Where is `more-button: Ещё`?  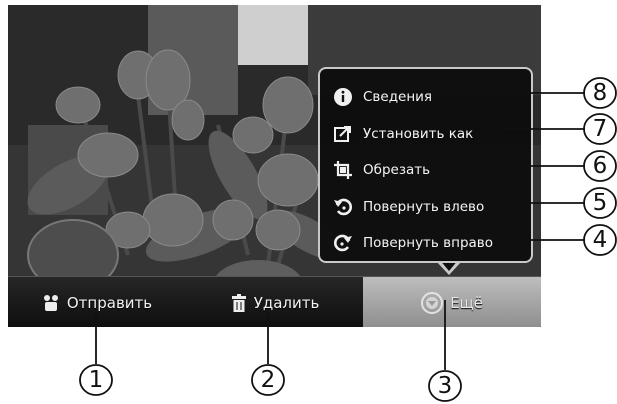
more-button: Ещё is located at coordinates (452, 302).